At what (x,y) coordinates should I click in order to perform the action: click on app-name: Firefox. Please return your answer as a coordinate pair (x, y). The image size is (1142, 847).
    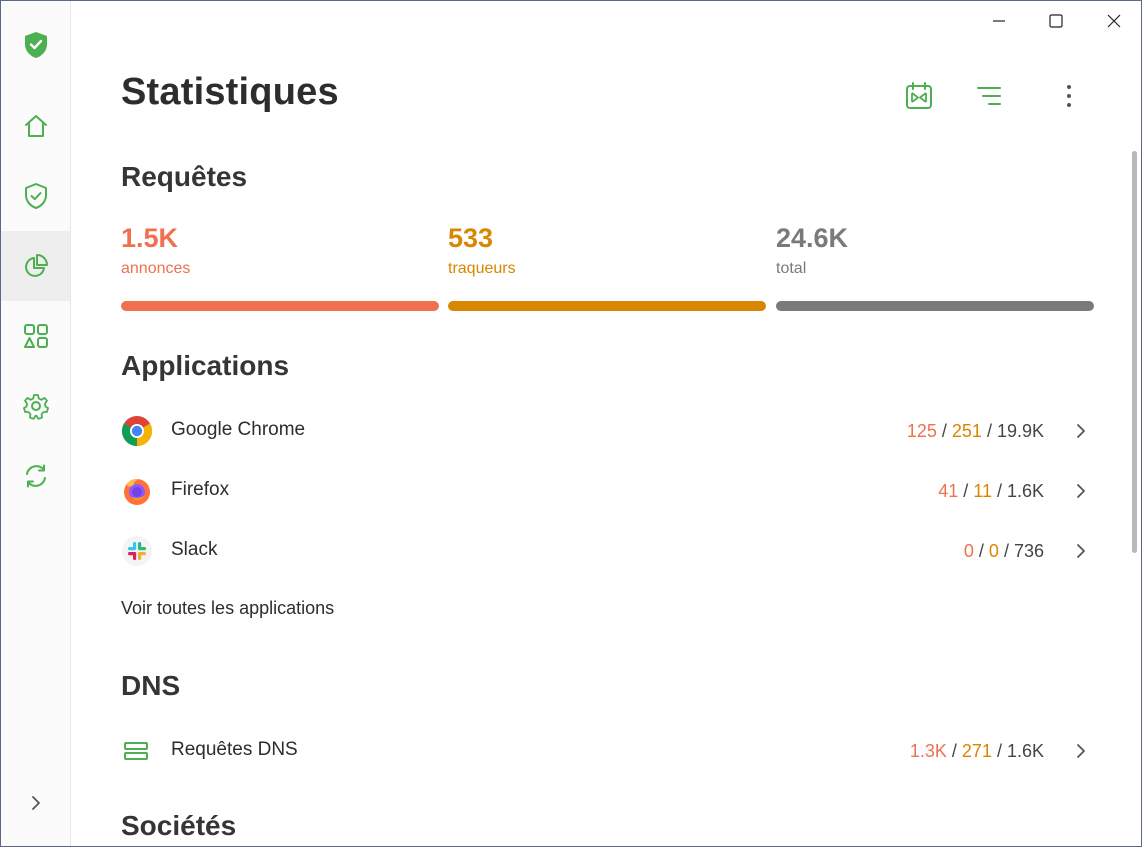
    Looking at the image, I should click on (200, 489).